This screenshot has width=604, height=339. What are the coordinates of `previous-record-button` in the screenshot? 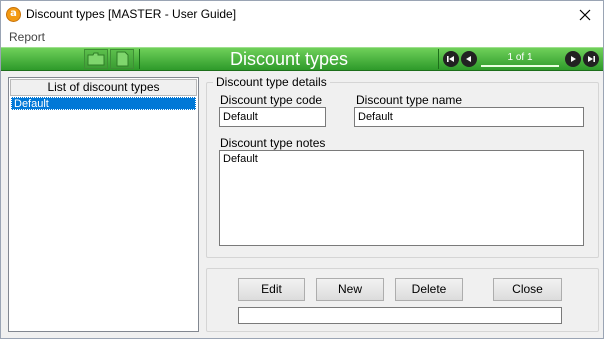 It's located at (469, 59).